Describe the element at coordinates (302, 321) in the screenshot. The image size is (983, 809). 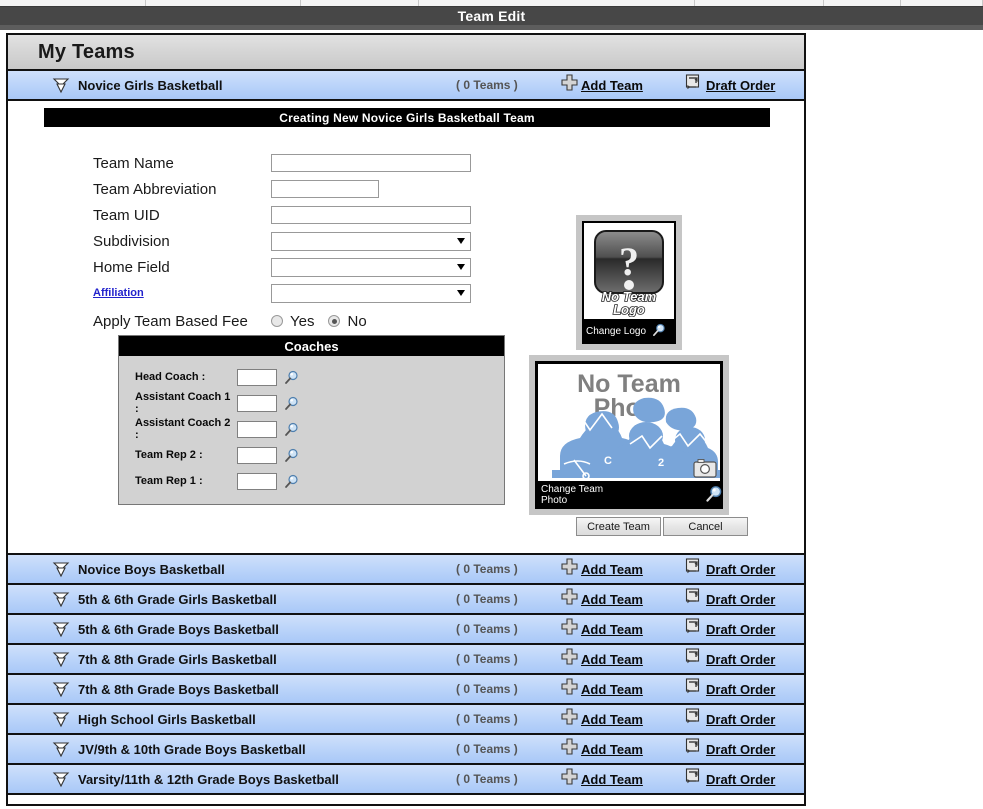
I see `fee-radio-yes-label: Yes` at that location.